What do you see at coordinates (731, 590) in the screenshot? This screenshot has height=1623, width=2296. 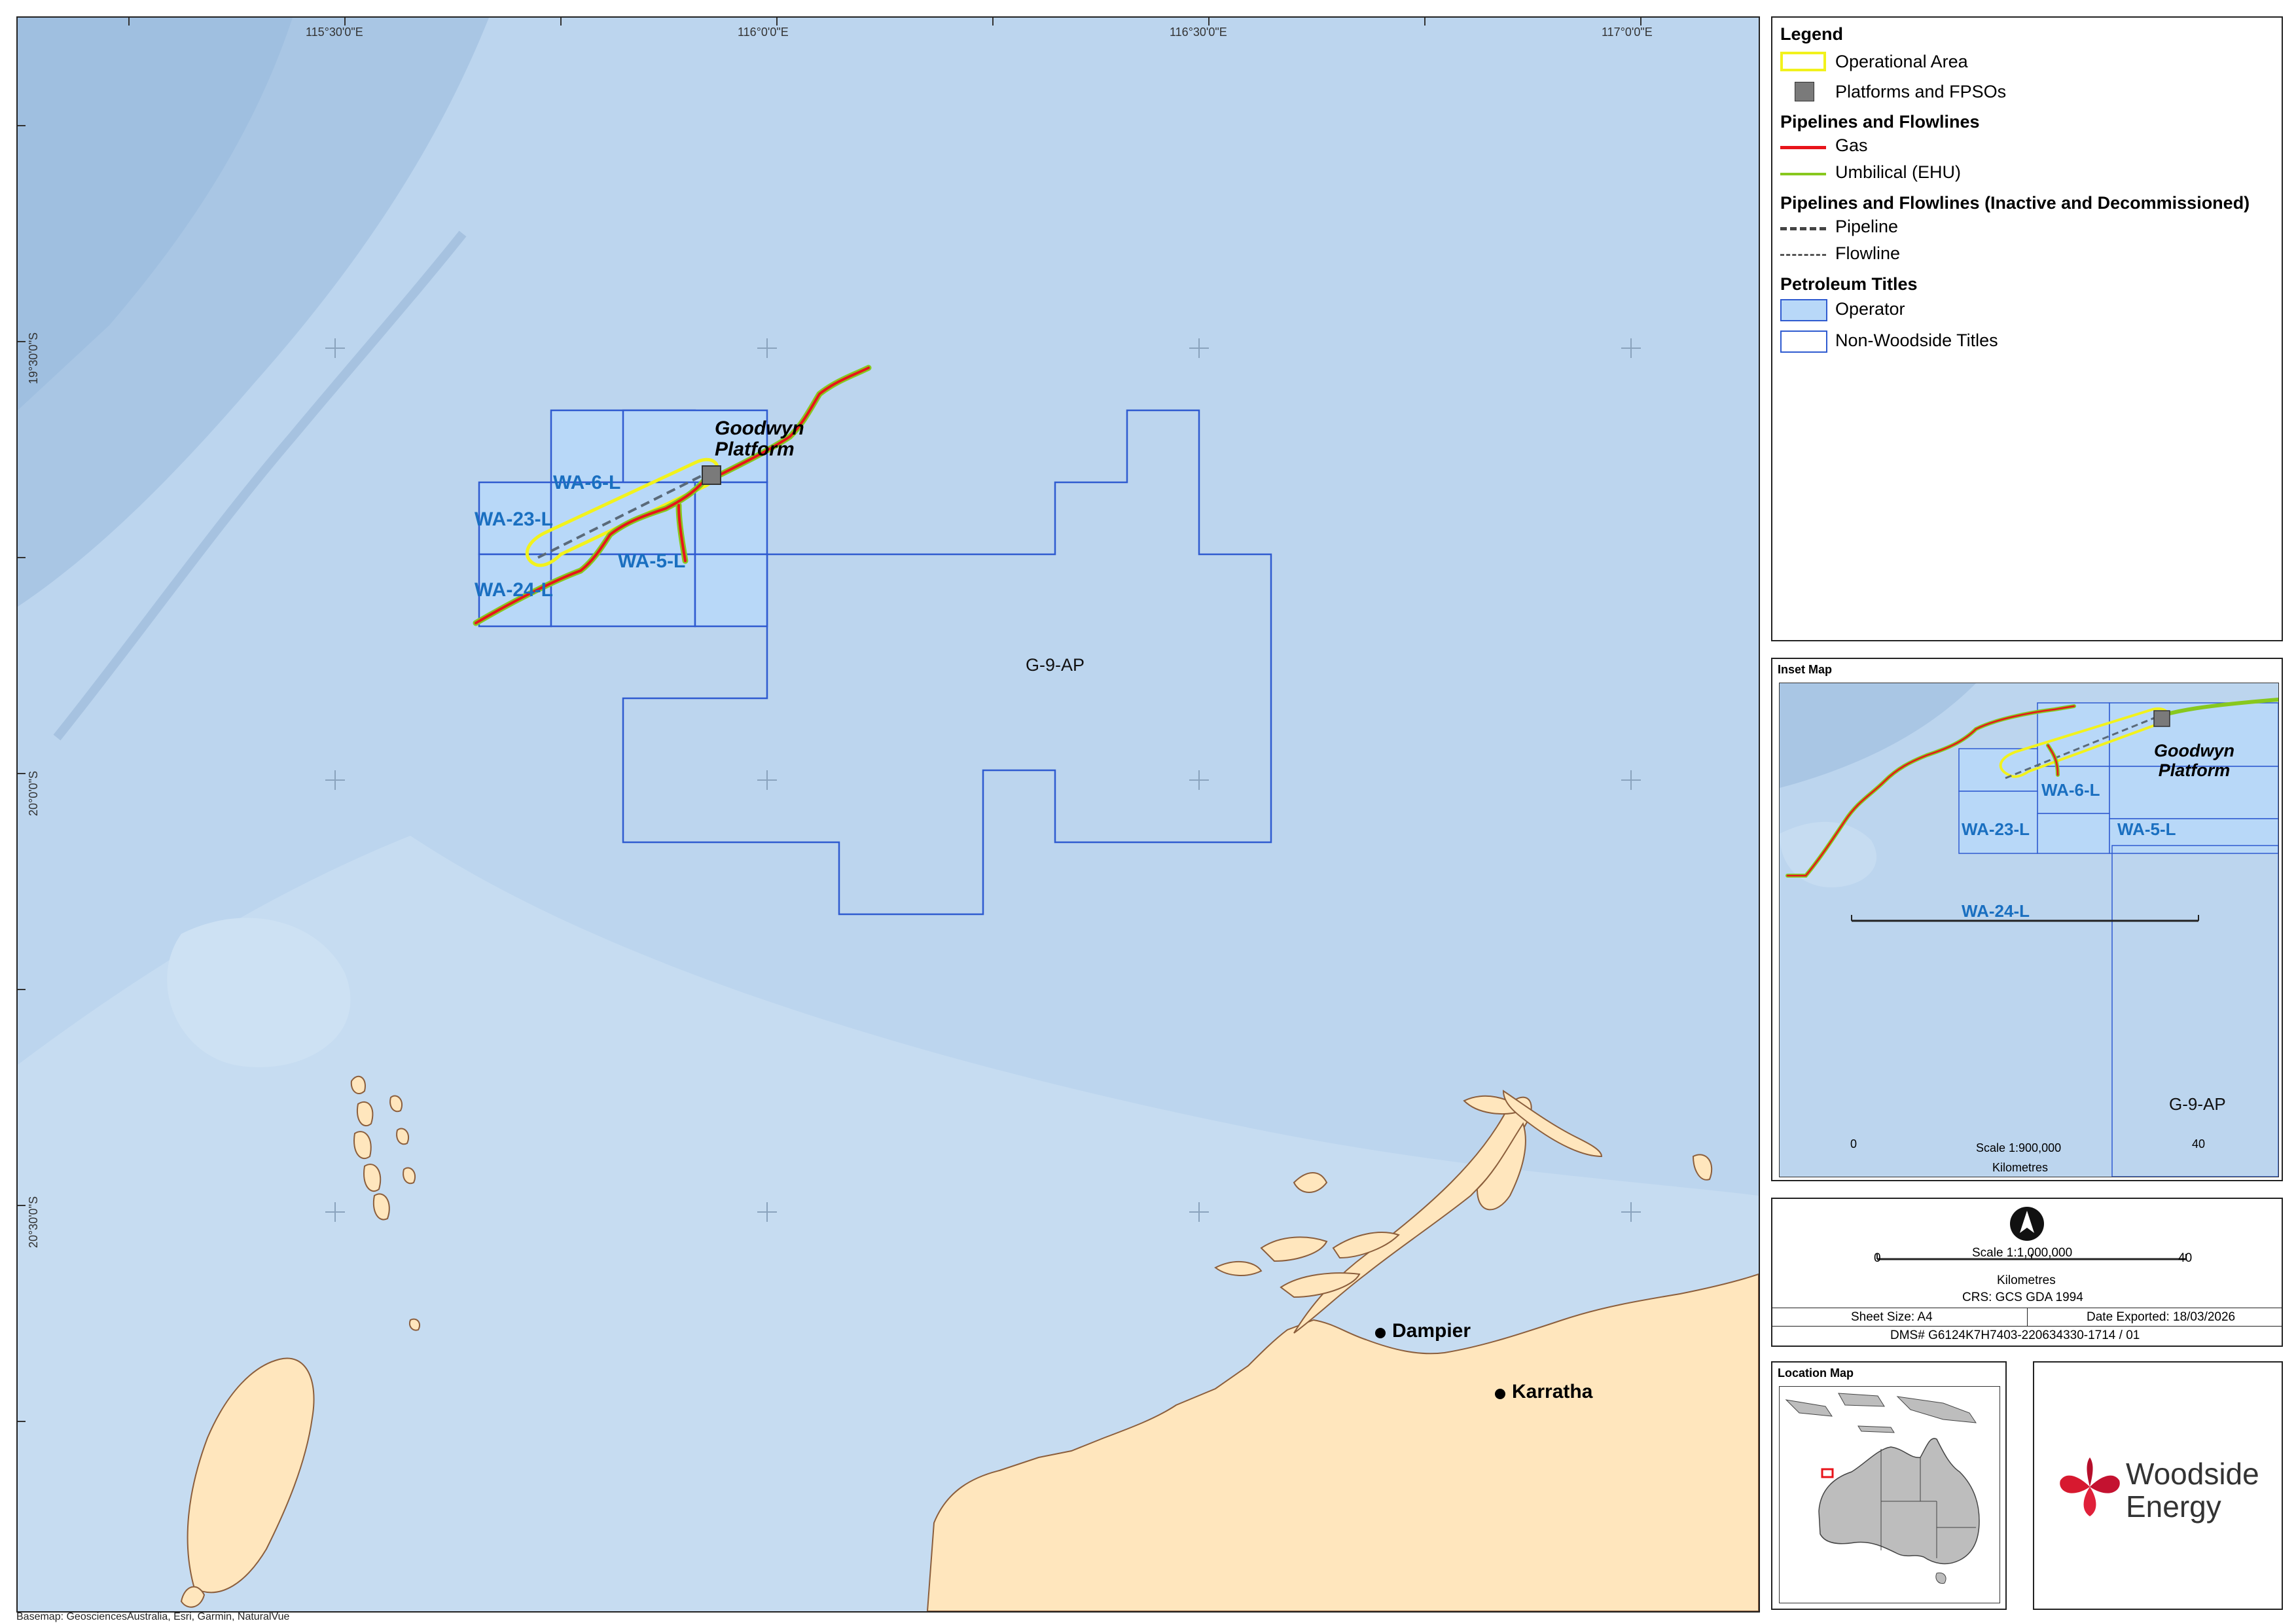 I see `wa-5-l-block-b` at bounding box center [731, 590].